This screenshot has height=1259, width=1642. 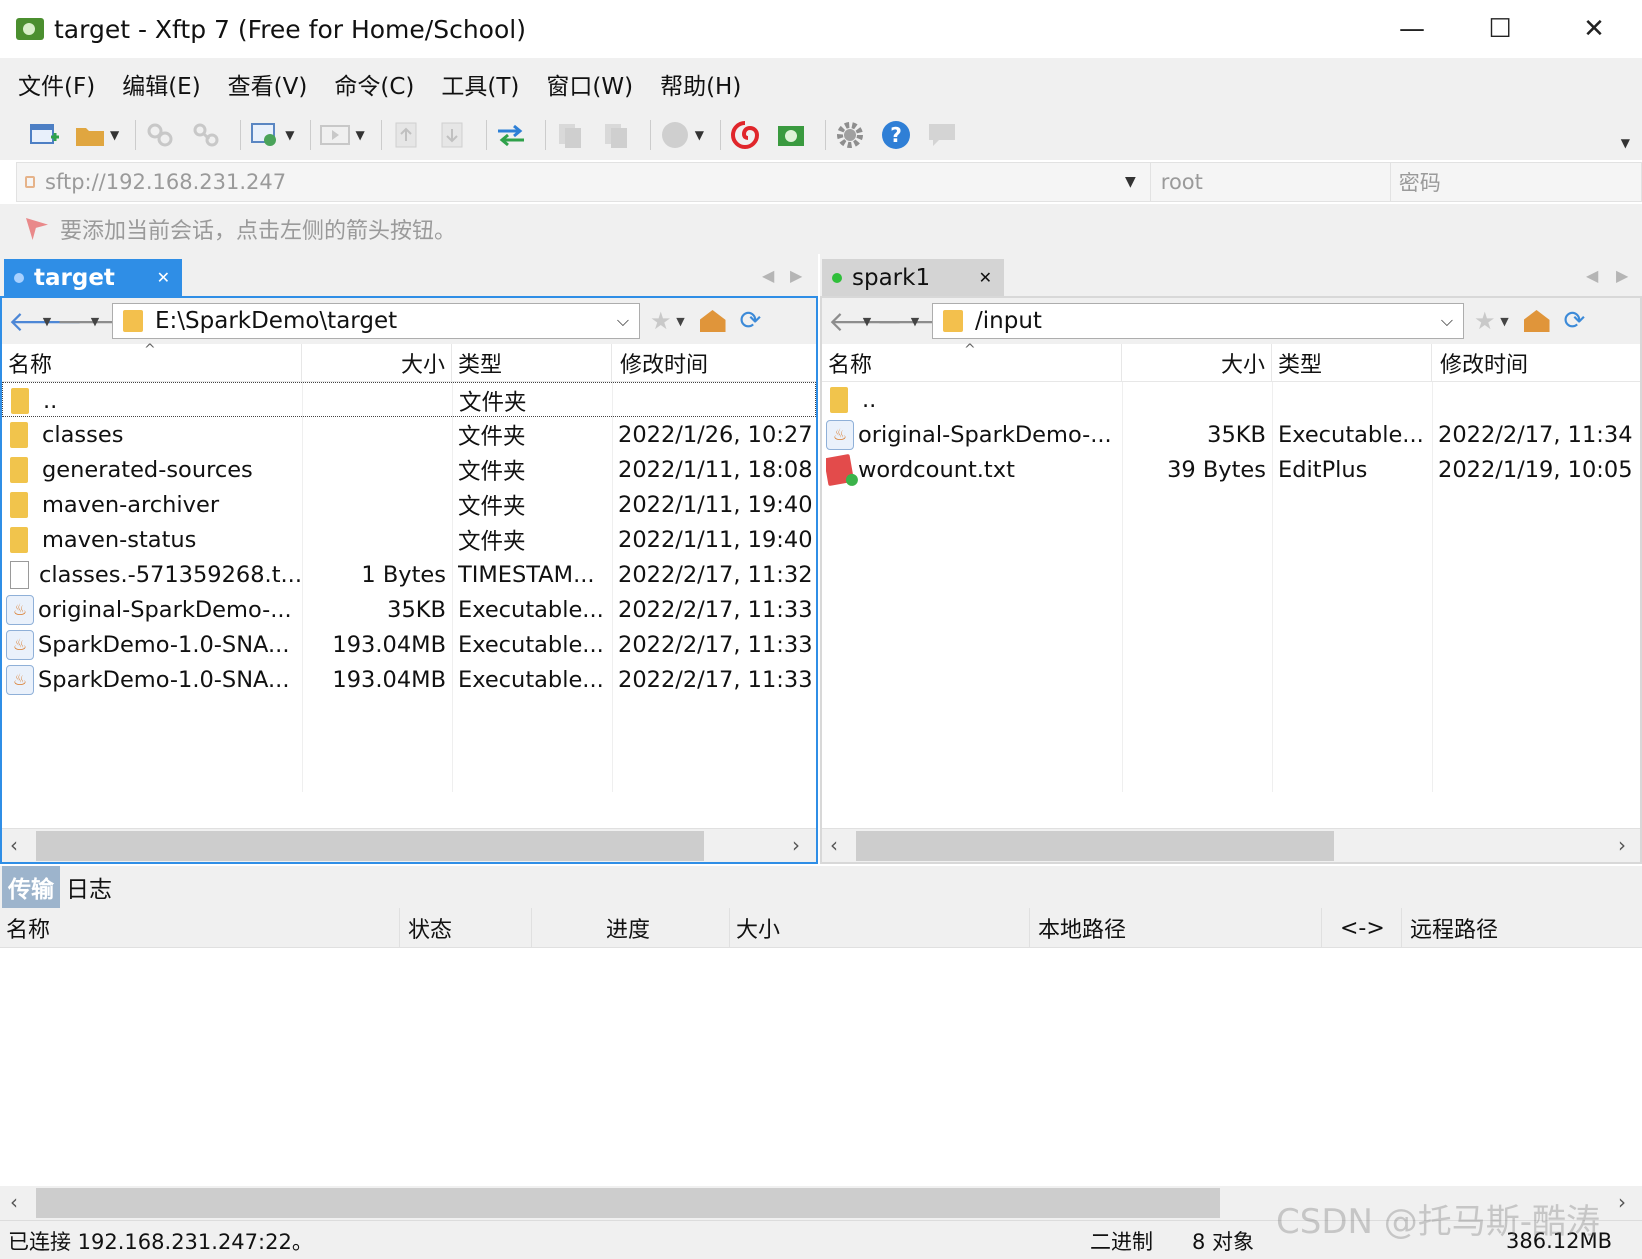 What do you see at coordinates (93, 277) in the screenshot?
I see `tab-target: target ✕` at bounding box center [93, 277].